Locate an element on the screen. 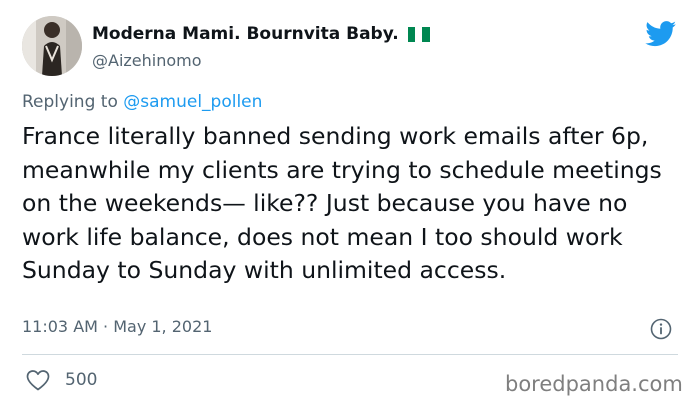 This screenshot has height=409, width=700. watermark: boredpanda.com is located at coordinates (594, 384).